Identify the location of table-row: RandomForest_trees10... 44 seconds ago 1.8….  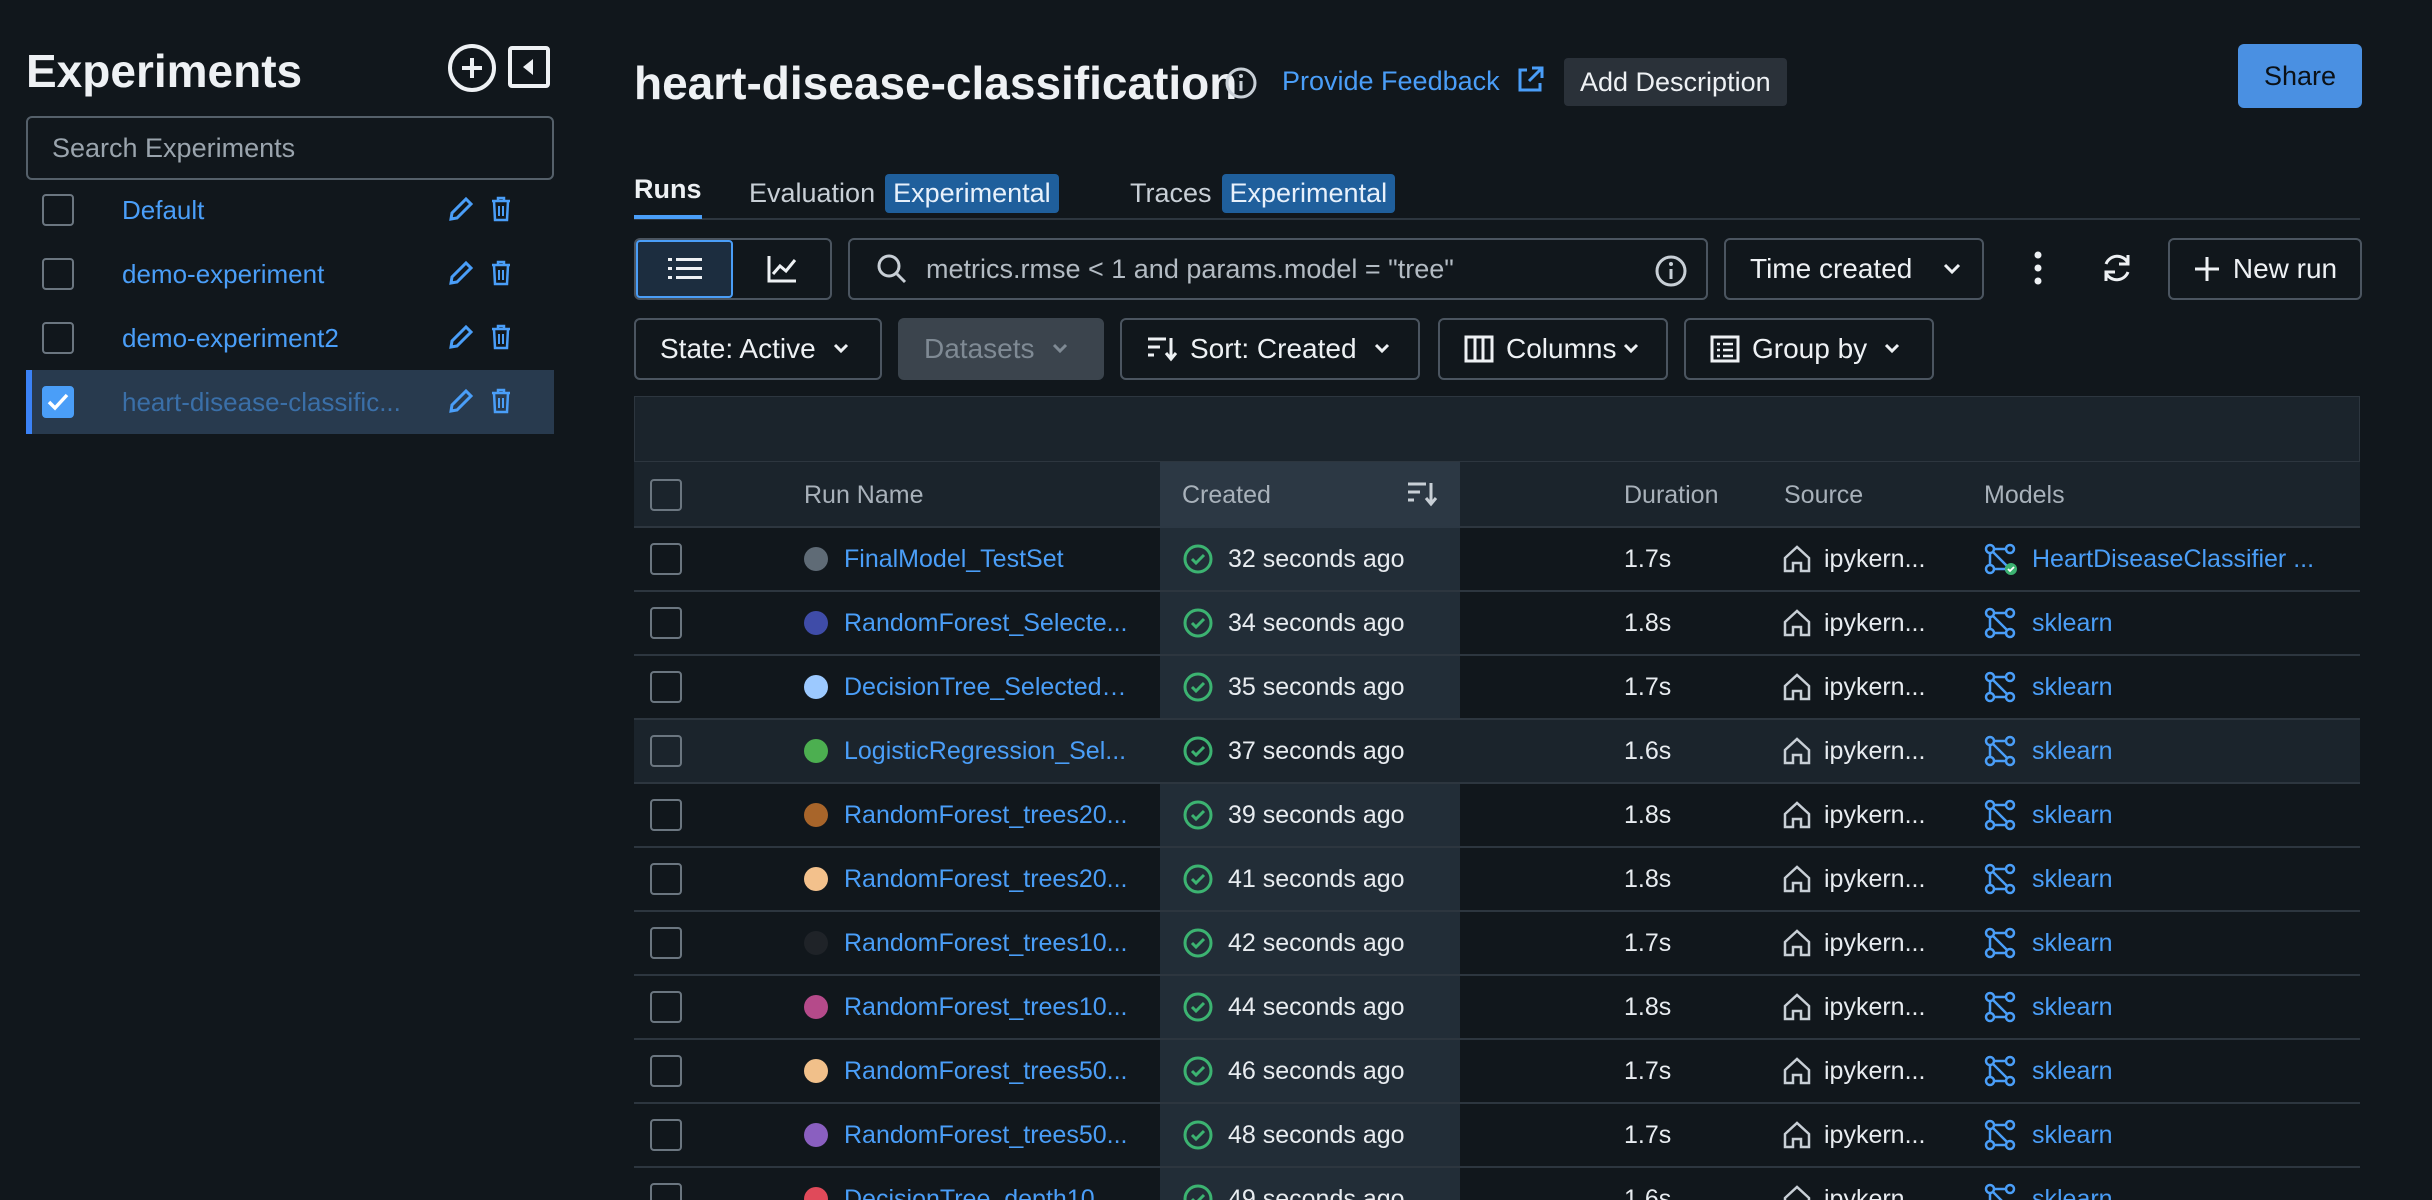
(1497, 1008).